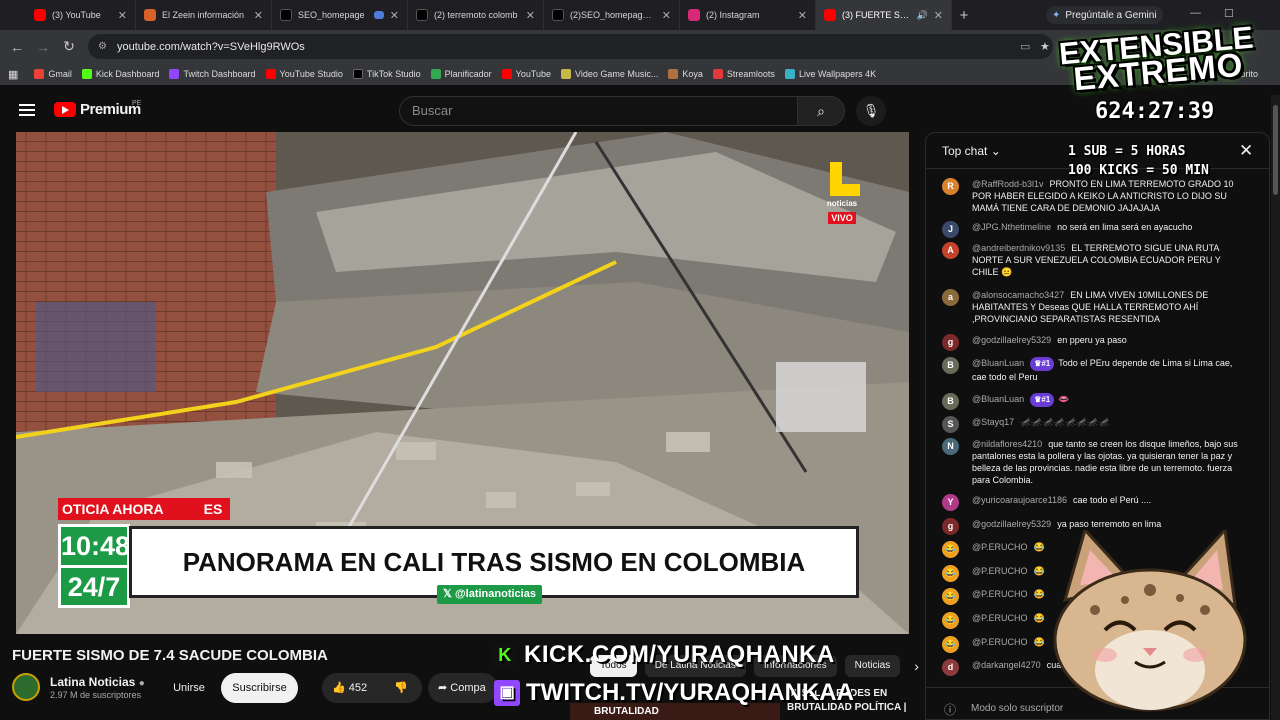 This screenshot has height=720, width=1280. I want to click on chat-author: @RaffRodd-b3l1v, so click(1008, 184).